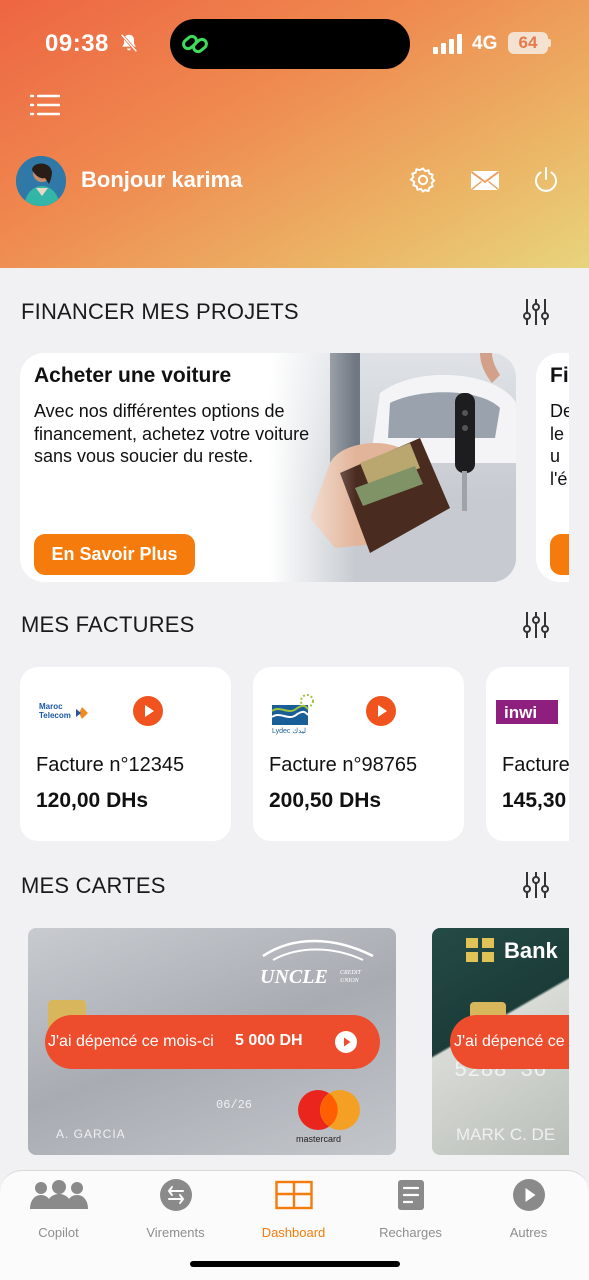 The image size is (589, 1280). I want to click on spending-label: J'ai dépencé ce mois-ci, so click(131, 1041).